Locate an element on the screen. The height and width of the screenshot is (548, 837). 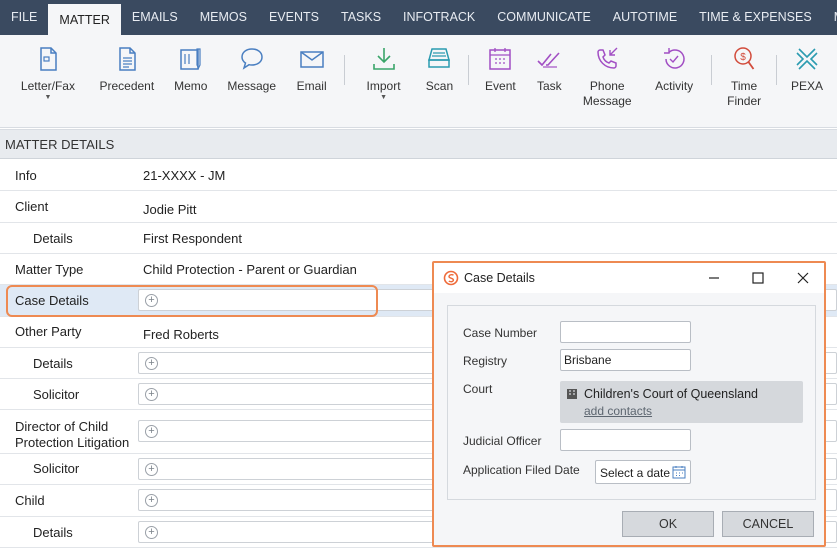
tab-time-expenses: TIME & EXPENSES is located at coordinates (755, 17).